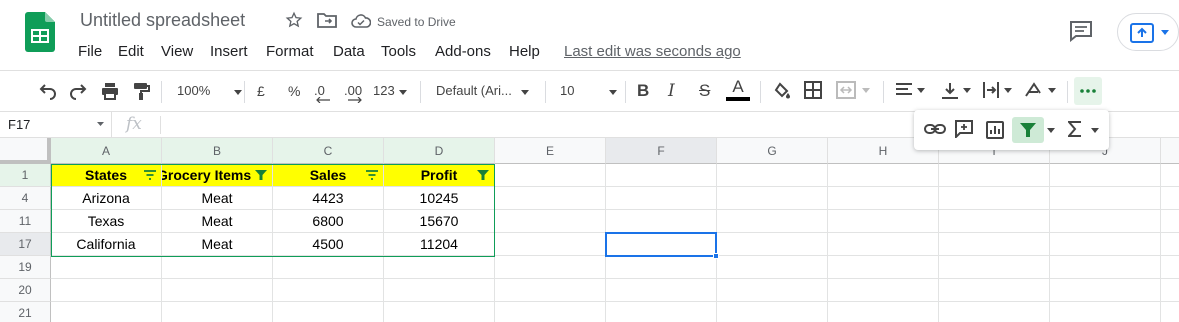 This screenshot has width=1179, height=322. I want to click on header-profit: Profit, so click(439, 175).